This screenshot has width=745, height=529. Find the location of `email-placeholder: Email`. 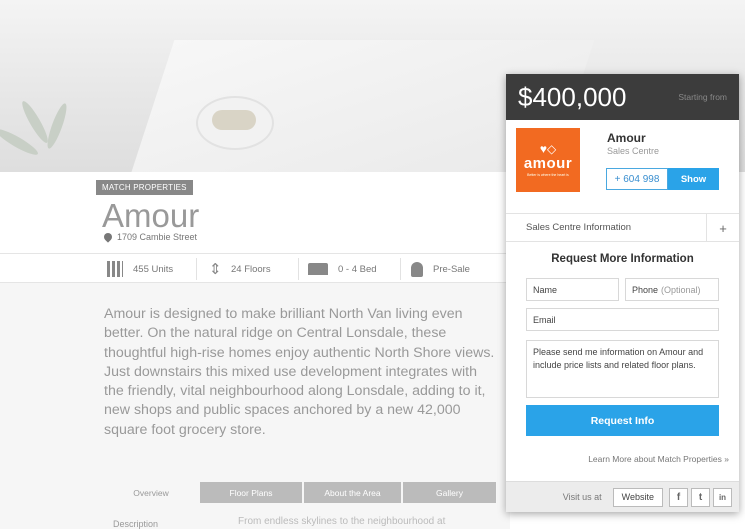

email-placeholder: Email is located at coordinates (544, 319).